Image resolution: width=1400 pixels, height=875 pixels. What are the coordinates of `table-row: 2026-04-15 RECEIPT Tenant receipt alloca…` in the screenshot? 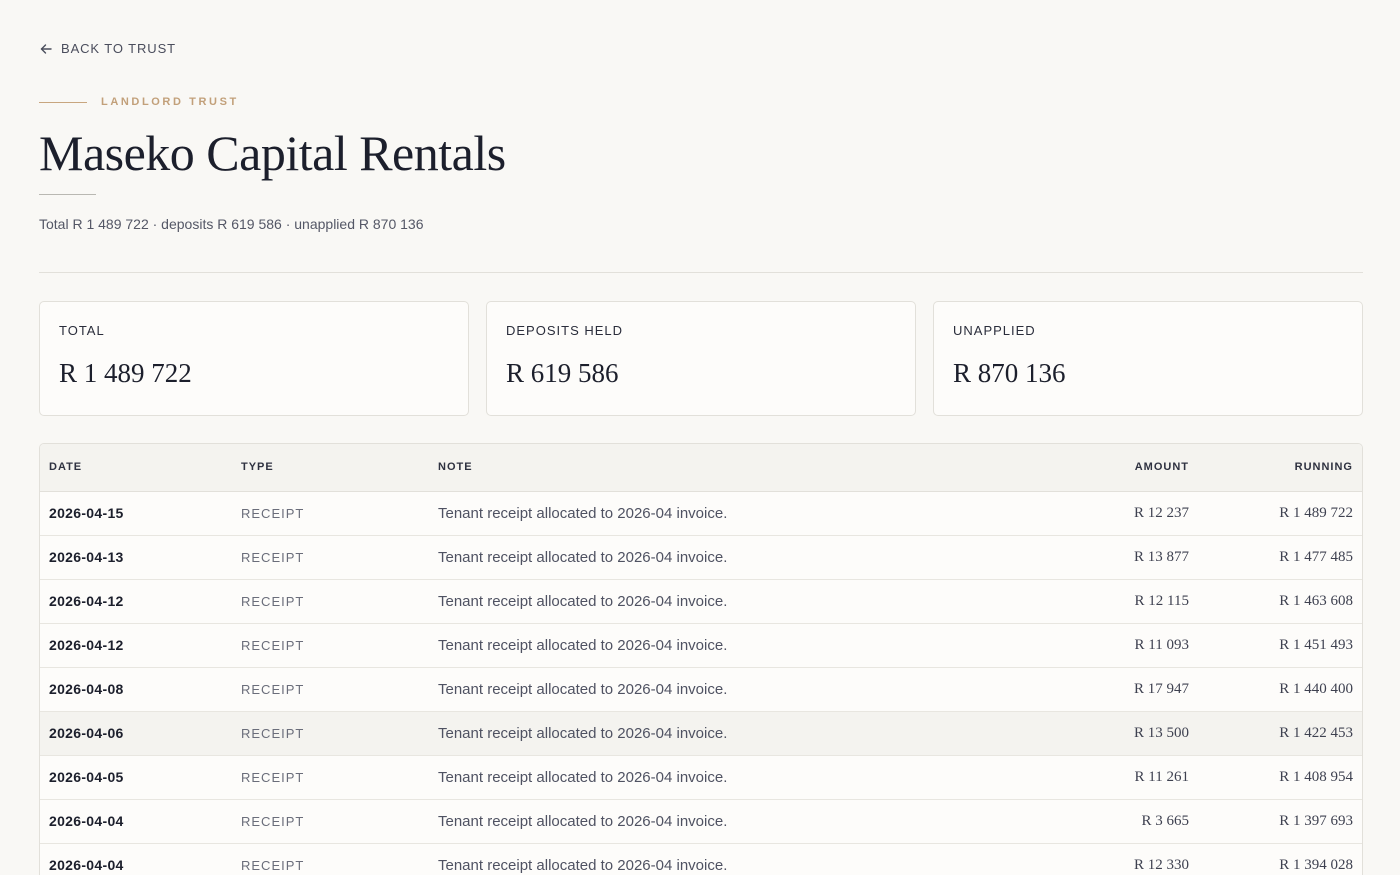 It's located at (701, 513).